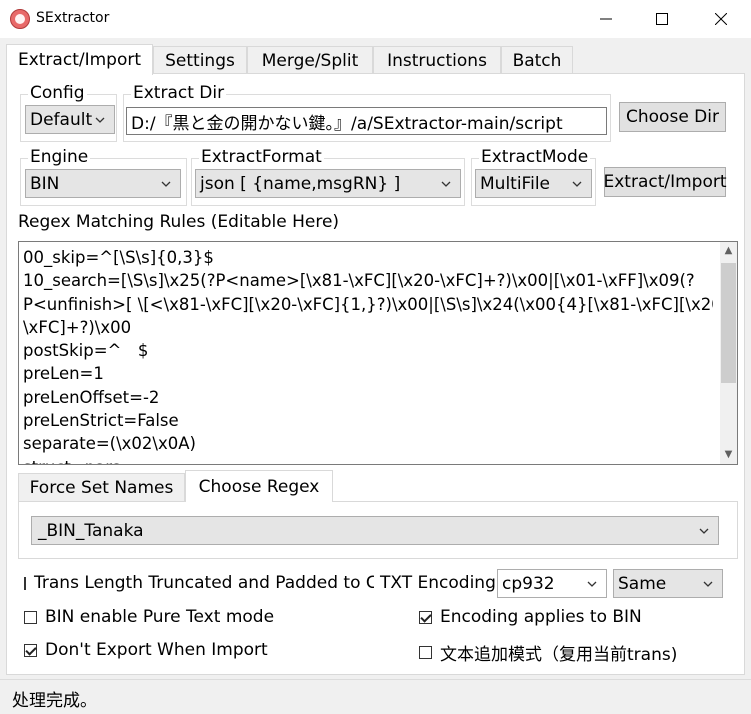 This screenshot has height=714, width=751. Describe the element at coordinates (672, 117) in the screenshot. I see `choose-dir-button: Choose Dir` at that location.